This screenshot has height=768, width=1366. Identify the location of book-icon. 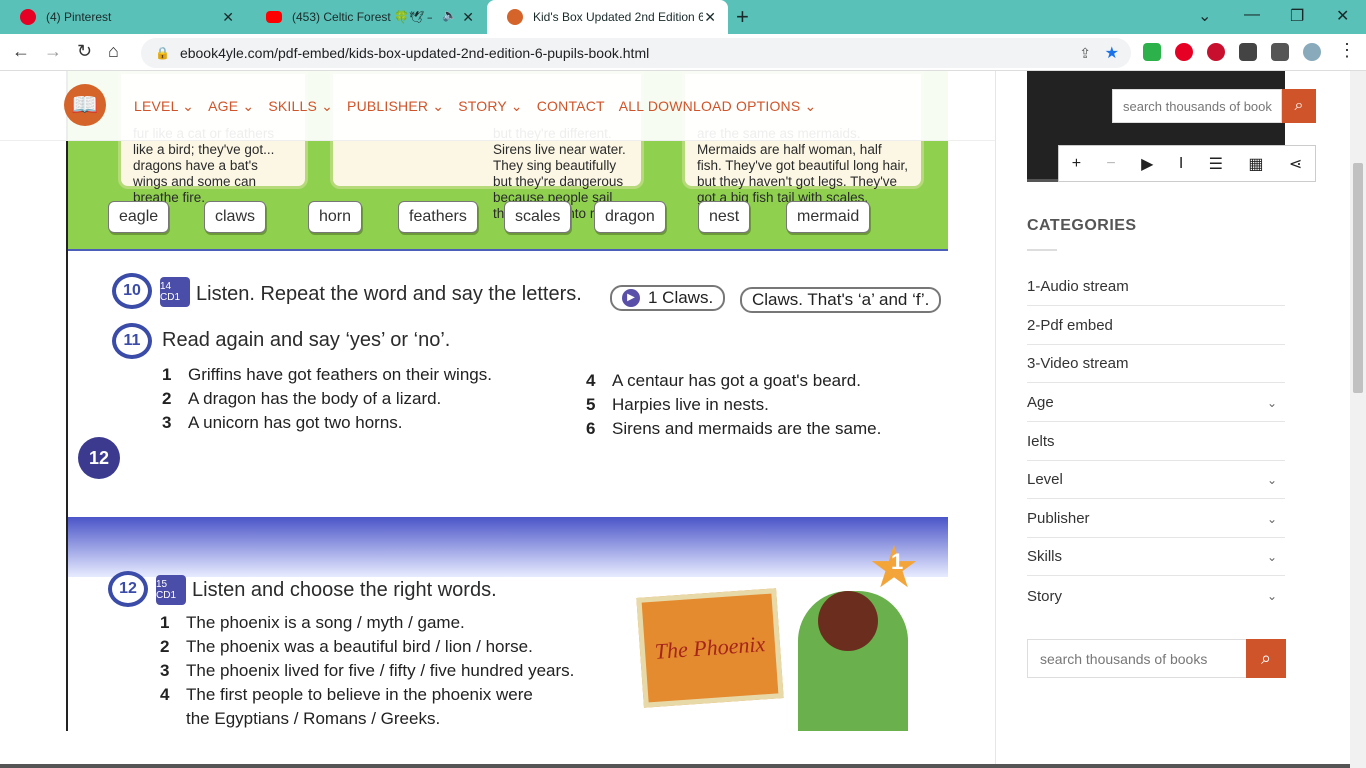
(515, 17).